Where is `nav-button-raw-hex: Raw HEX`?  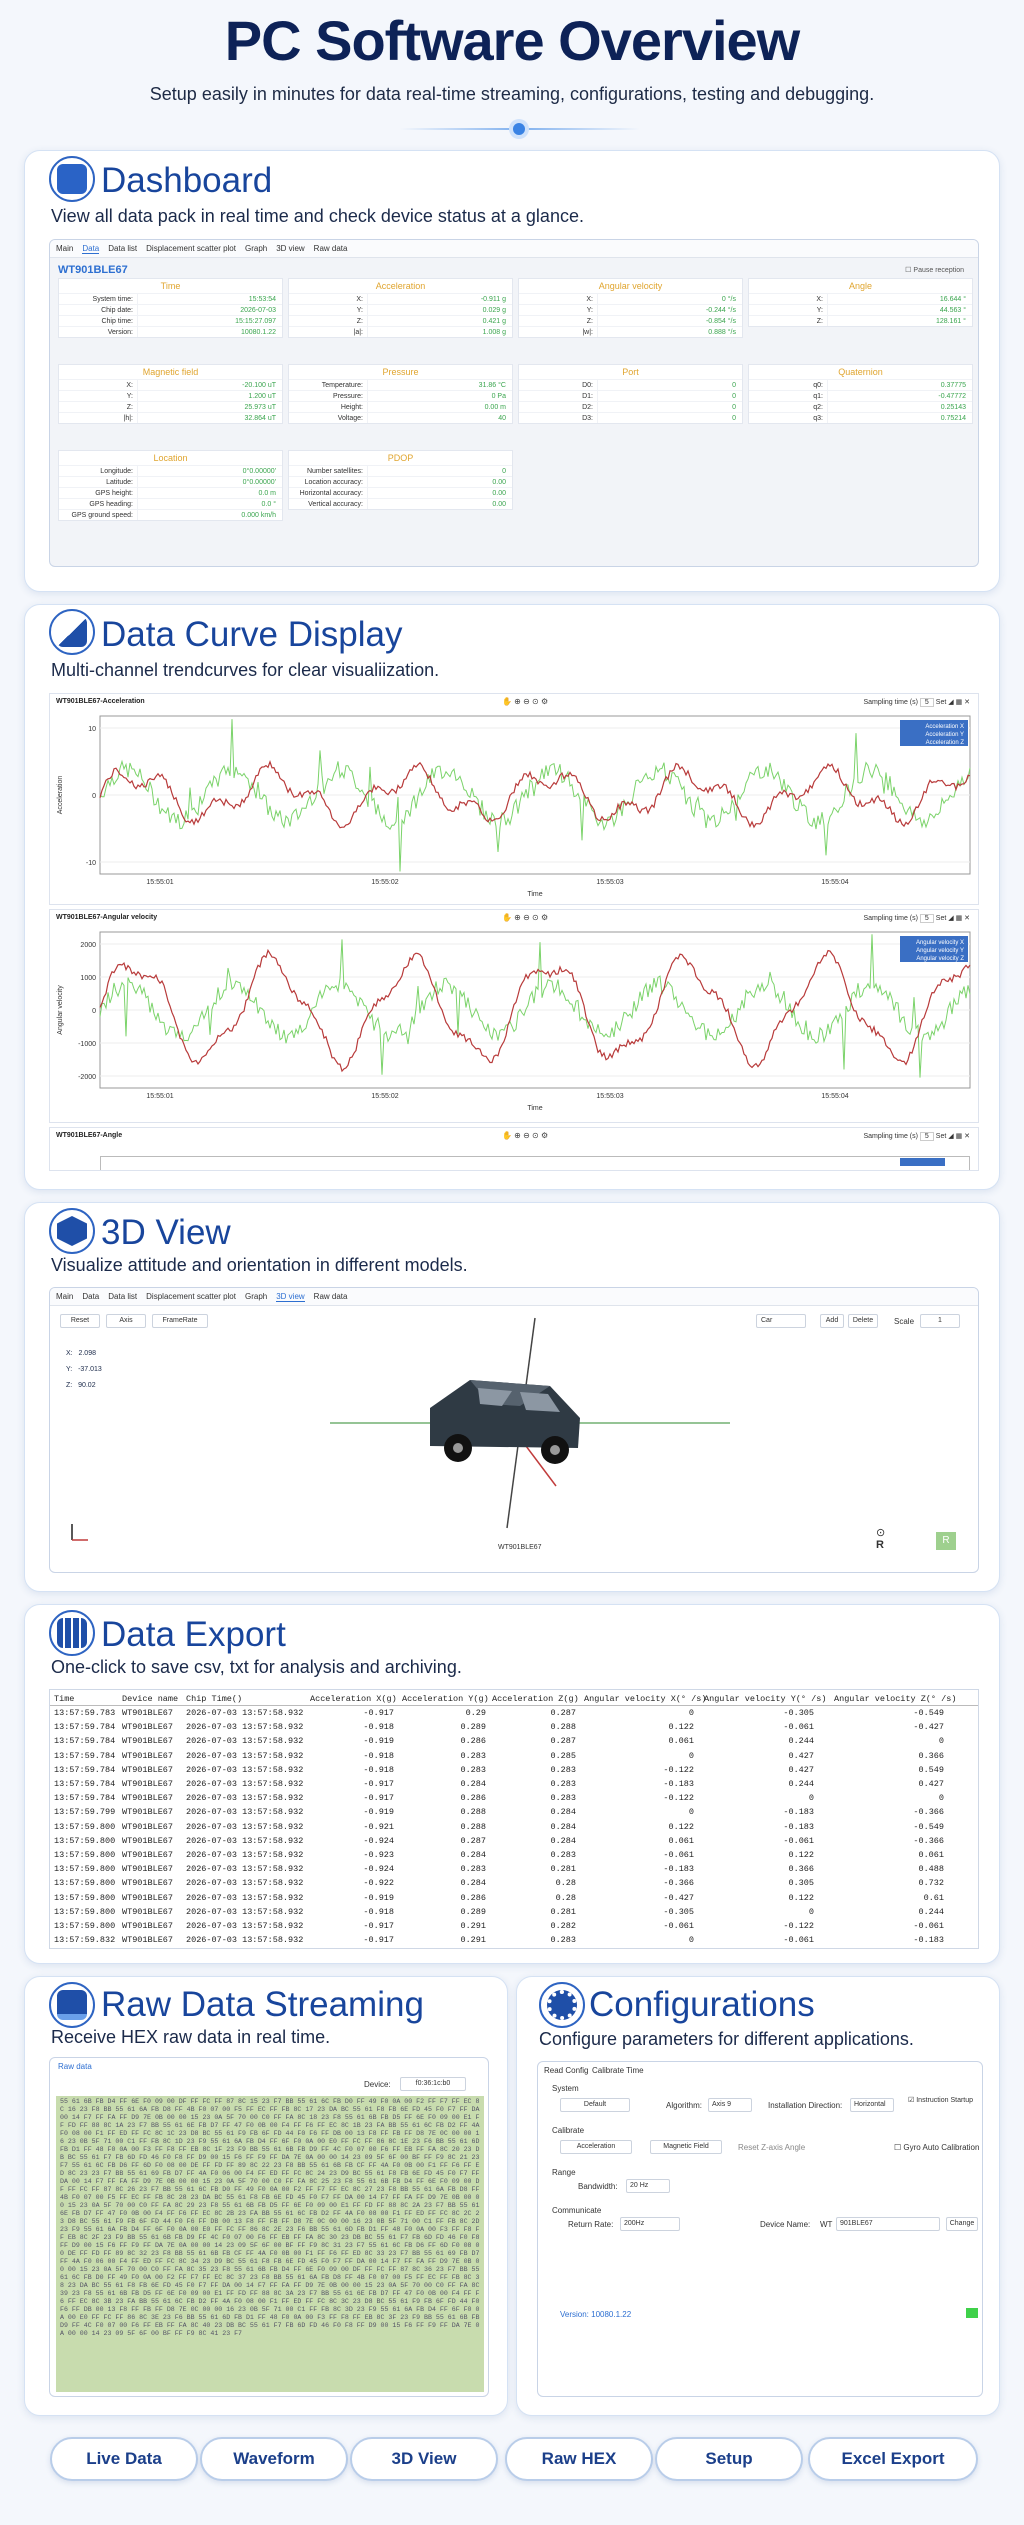
nav-button-raw-hex: Raw HEX is located at coordinates (579, 2459).